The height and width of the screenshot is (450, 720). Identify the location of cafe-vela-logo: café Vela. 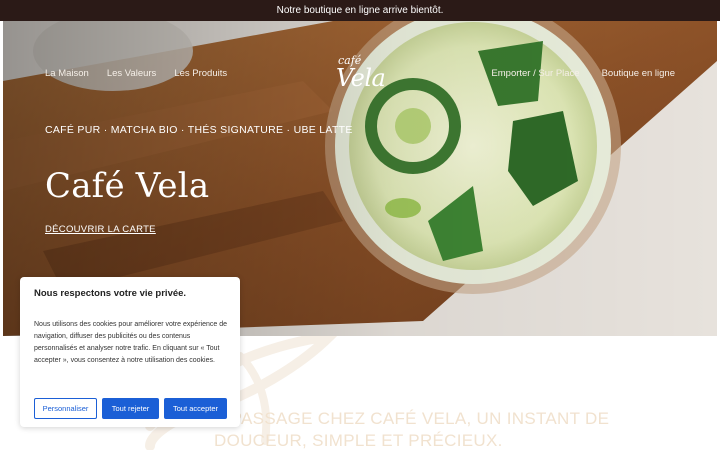
(364, 74).